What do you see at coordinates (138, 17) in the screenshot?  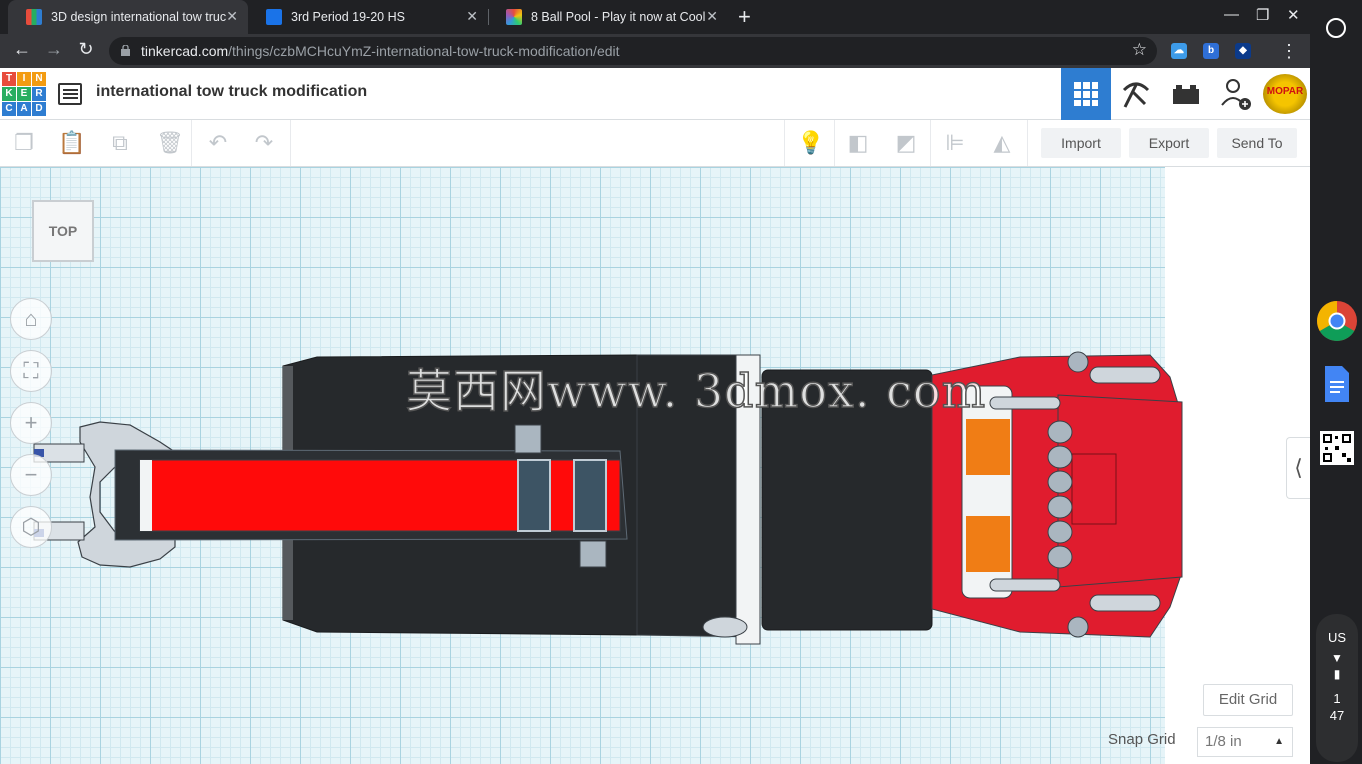 I see `tab-title: 3D design international tow truc` at bounding box center [138, 17].